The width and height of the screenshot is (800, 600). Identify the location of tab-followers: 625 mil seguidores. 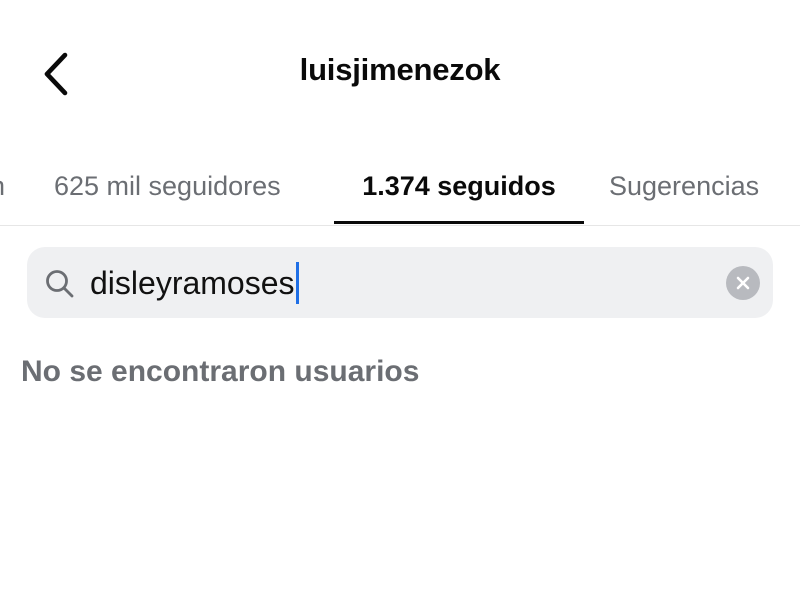
(167, 186).